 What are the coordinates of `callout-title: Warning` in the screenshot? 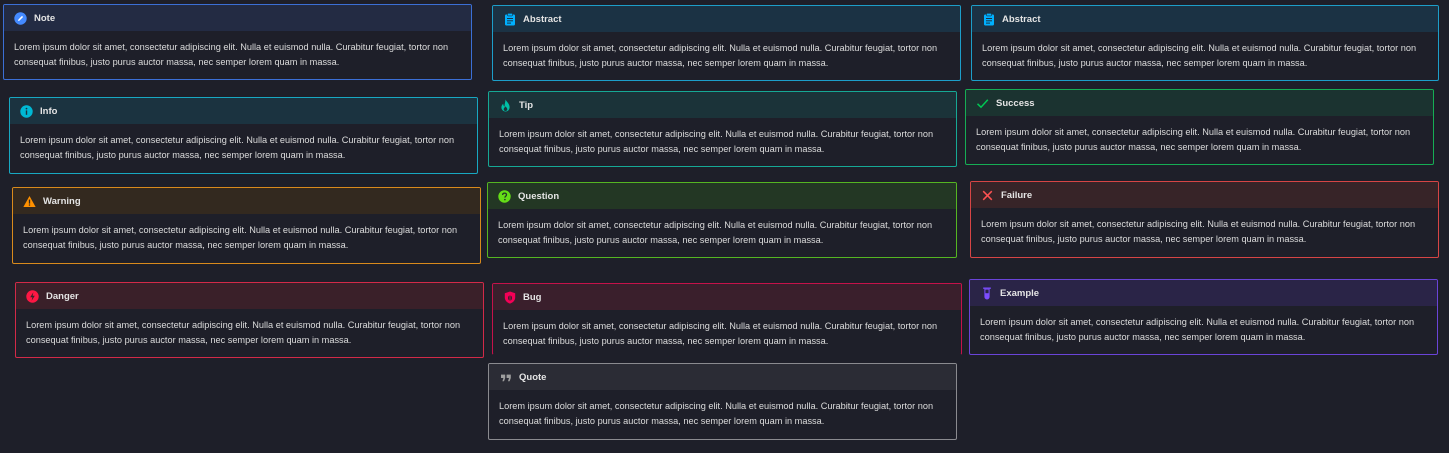 It's located at (62, 201).